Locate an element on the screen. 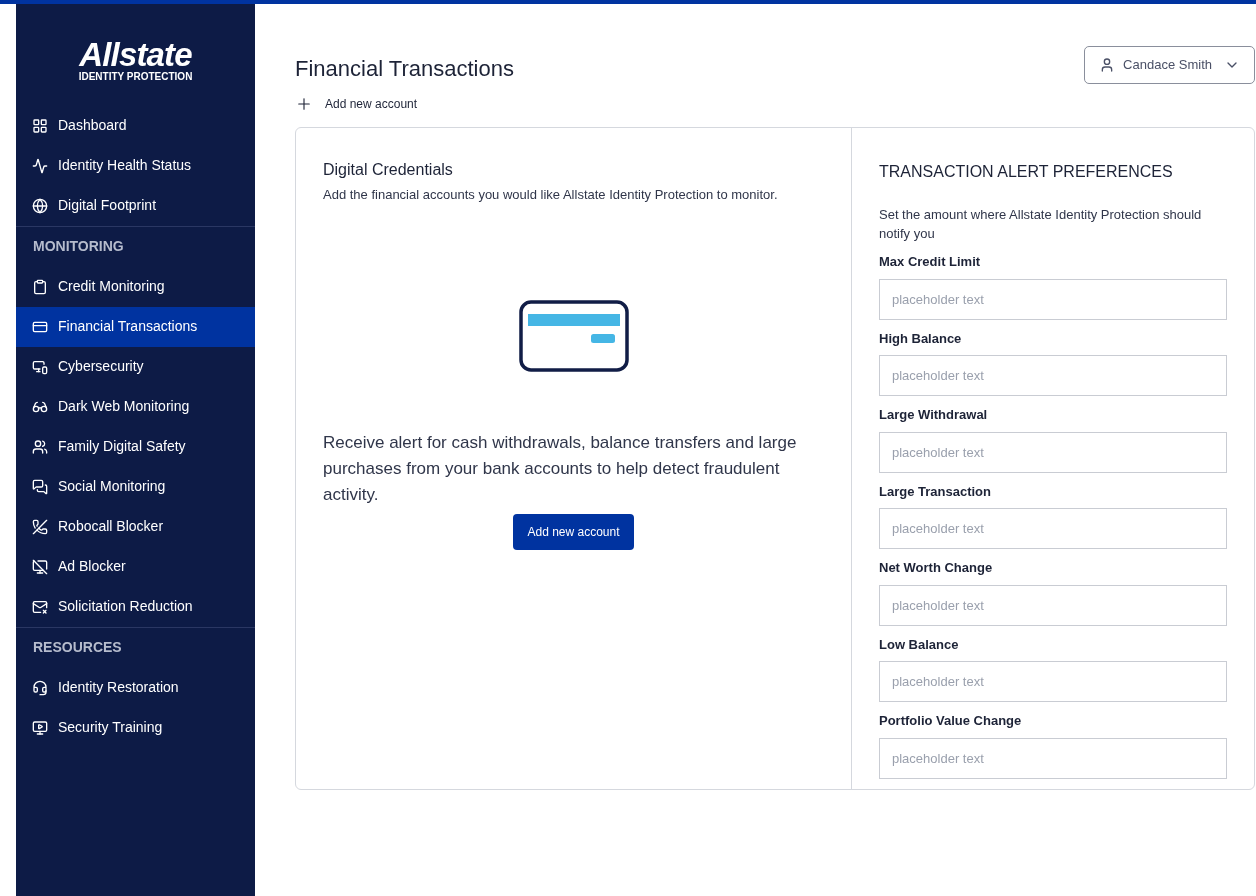 Image resolution: width=1256 pixels, height=896 pixels. sidebar-item: Solicitation Reduction is located at coordinates (135, 606).